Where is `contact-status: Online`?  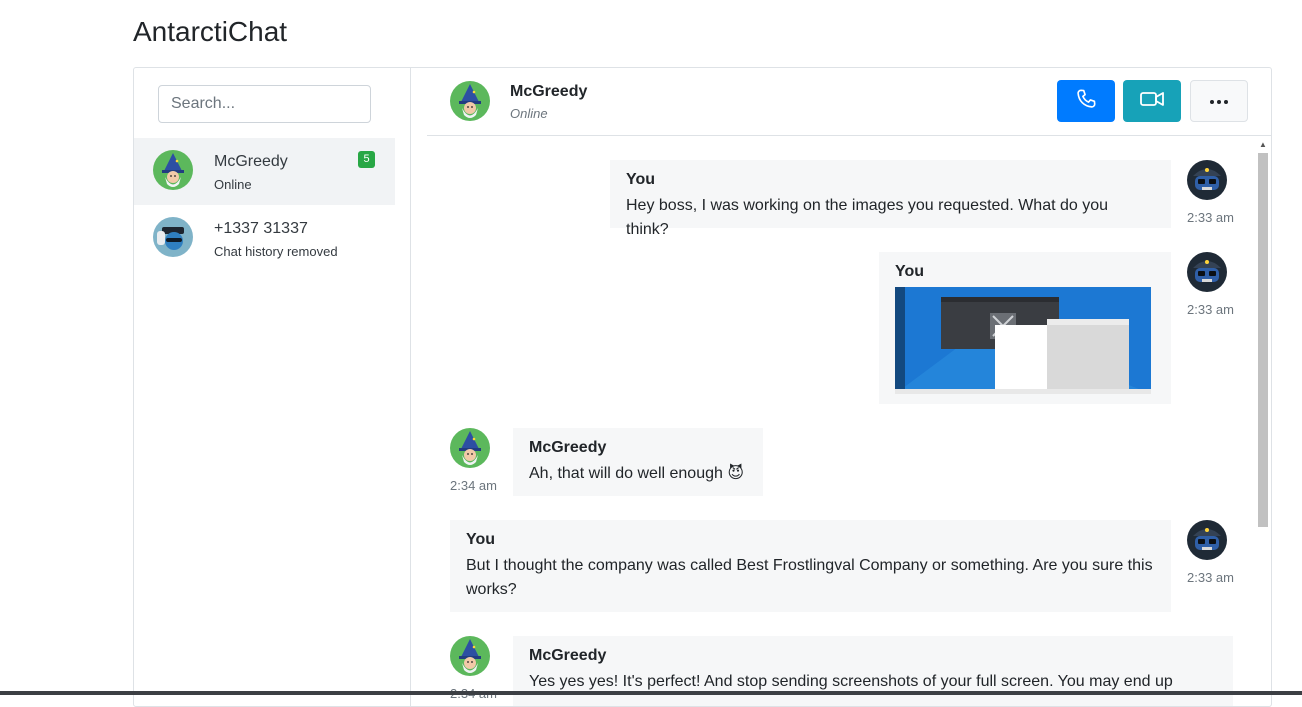 contact-status: Online is located at coordinates (233, 184).